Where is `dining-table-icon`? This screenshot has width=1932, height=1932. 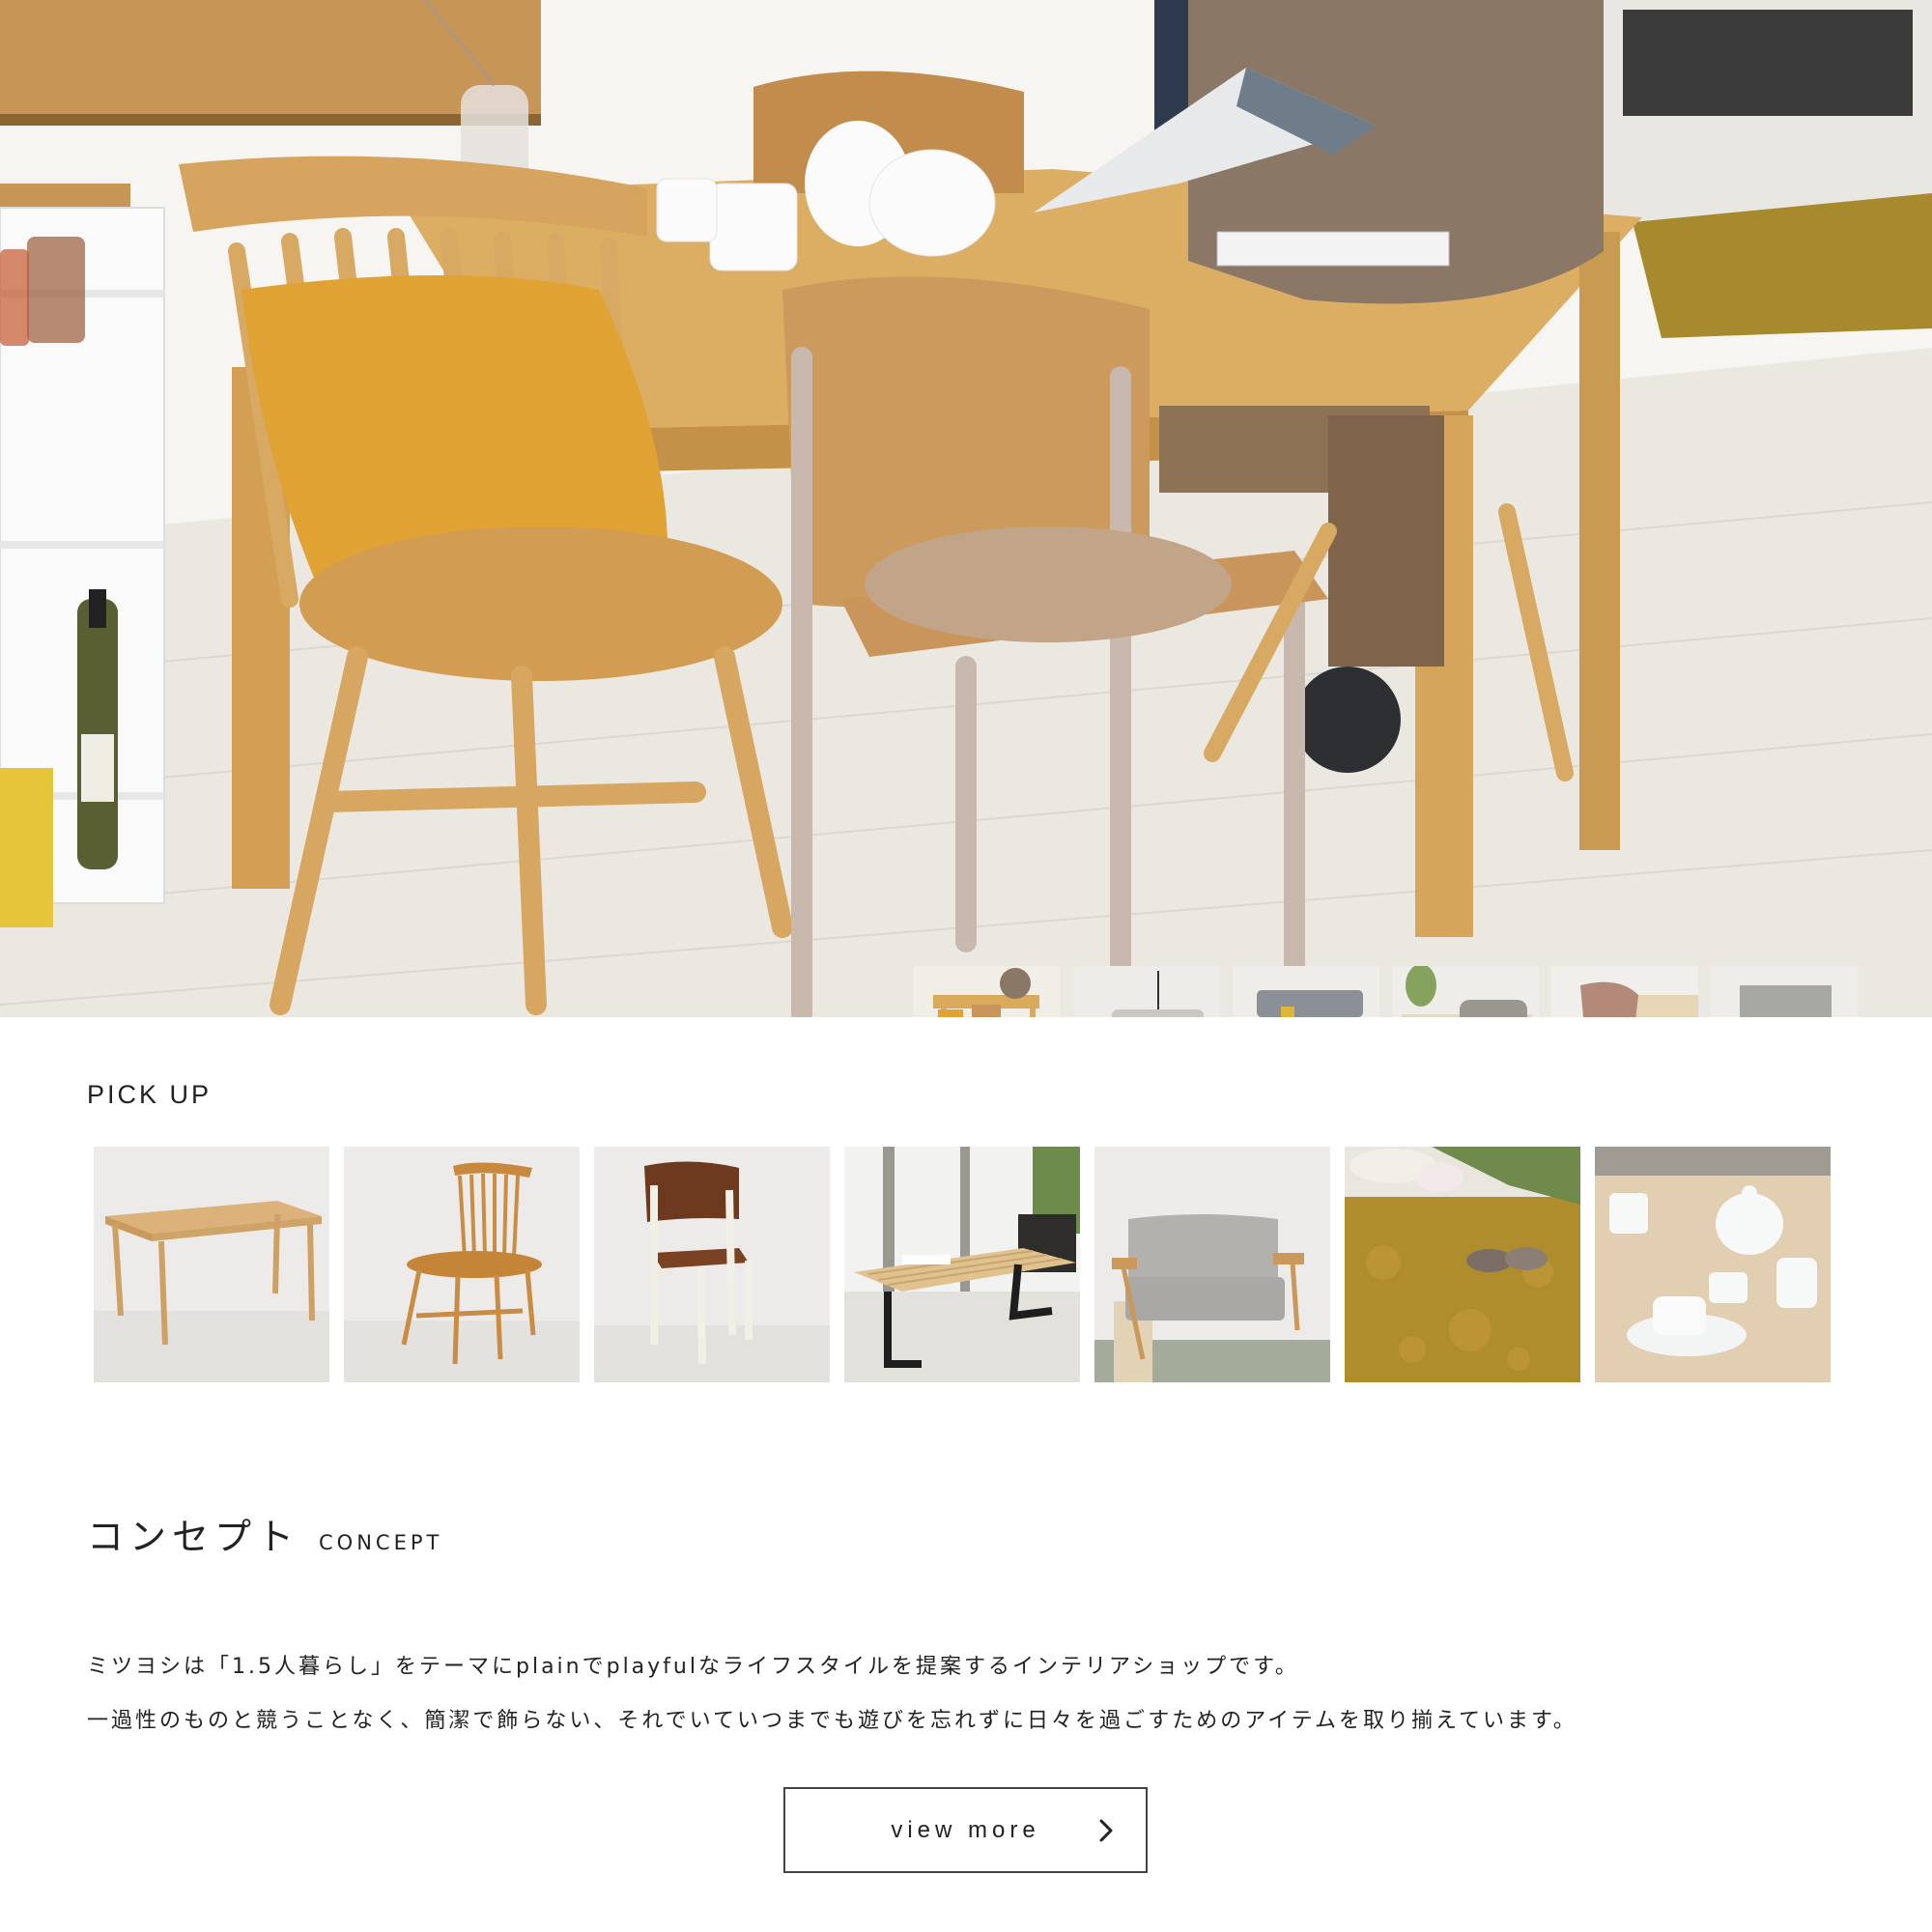 dining-table-icon is located at coordinates (211, 1264).